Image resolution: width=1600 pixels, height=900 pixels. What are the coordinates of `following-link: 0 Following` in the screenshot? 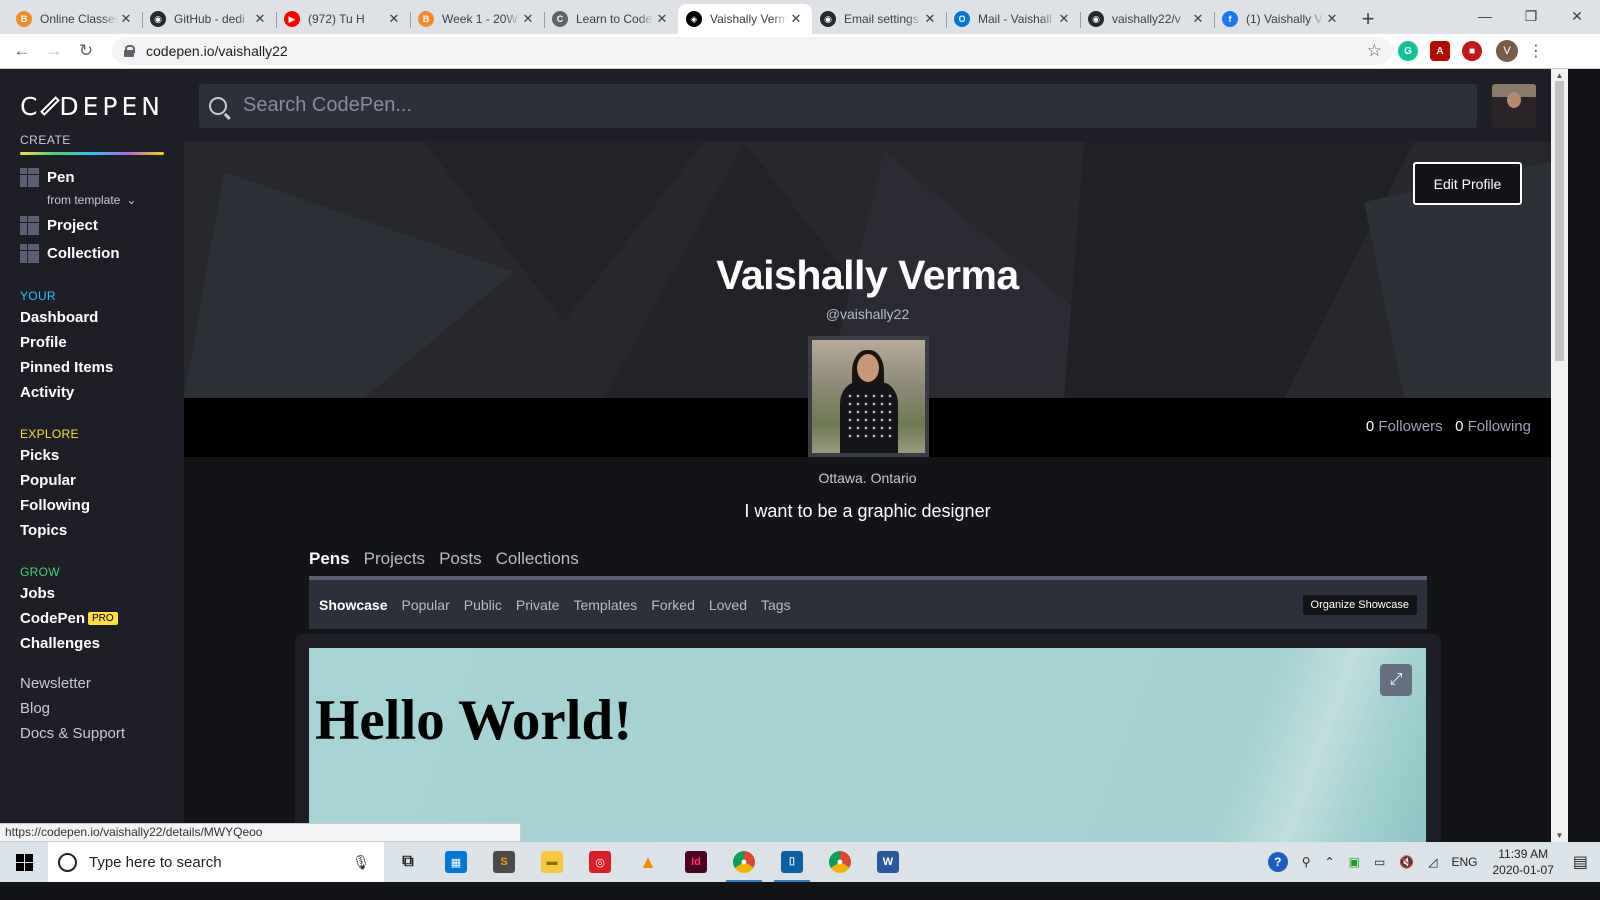 It's located at (1493, 426).